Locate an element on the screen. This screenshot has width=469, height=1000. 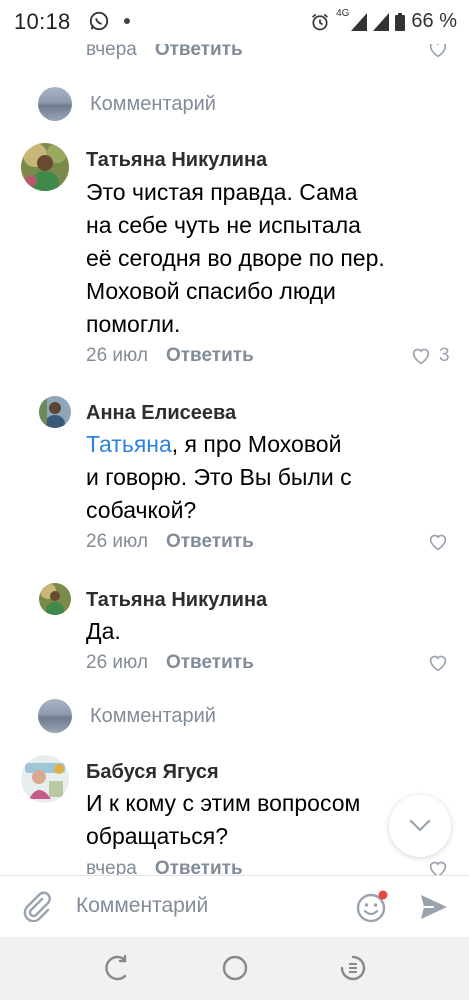
comment-author: Бабуся Ягуся is located at coordinates (152, 772).